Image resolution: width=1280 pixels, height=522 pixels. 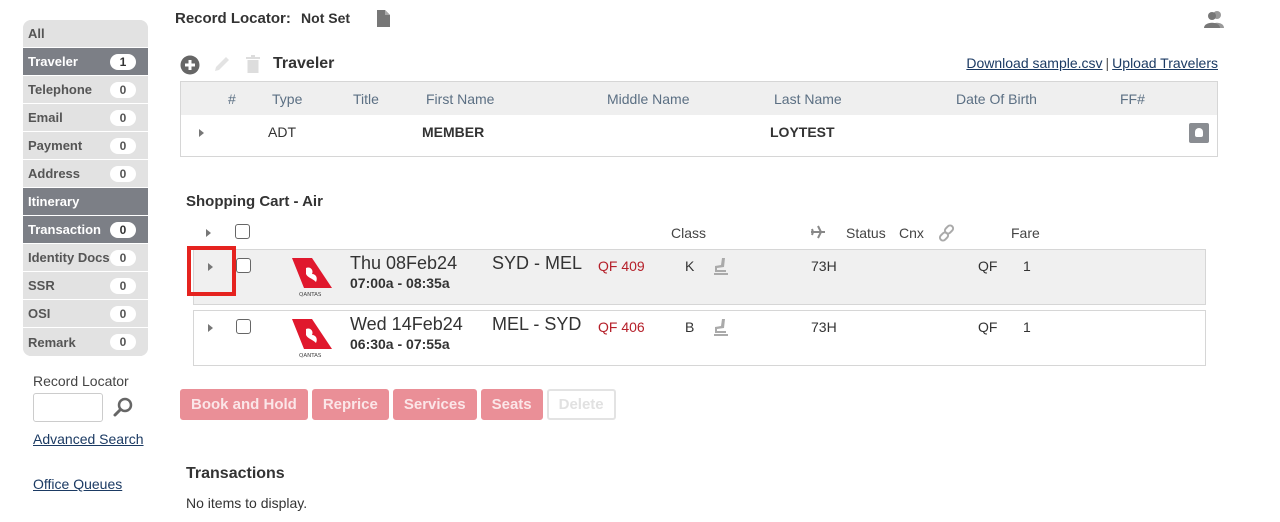 I want to click on col-ff-number: FF#, so click(x=1132, y=99).